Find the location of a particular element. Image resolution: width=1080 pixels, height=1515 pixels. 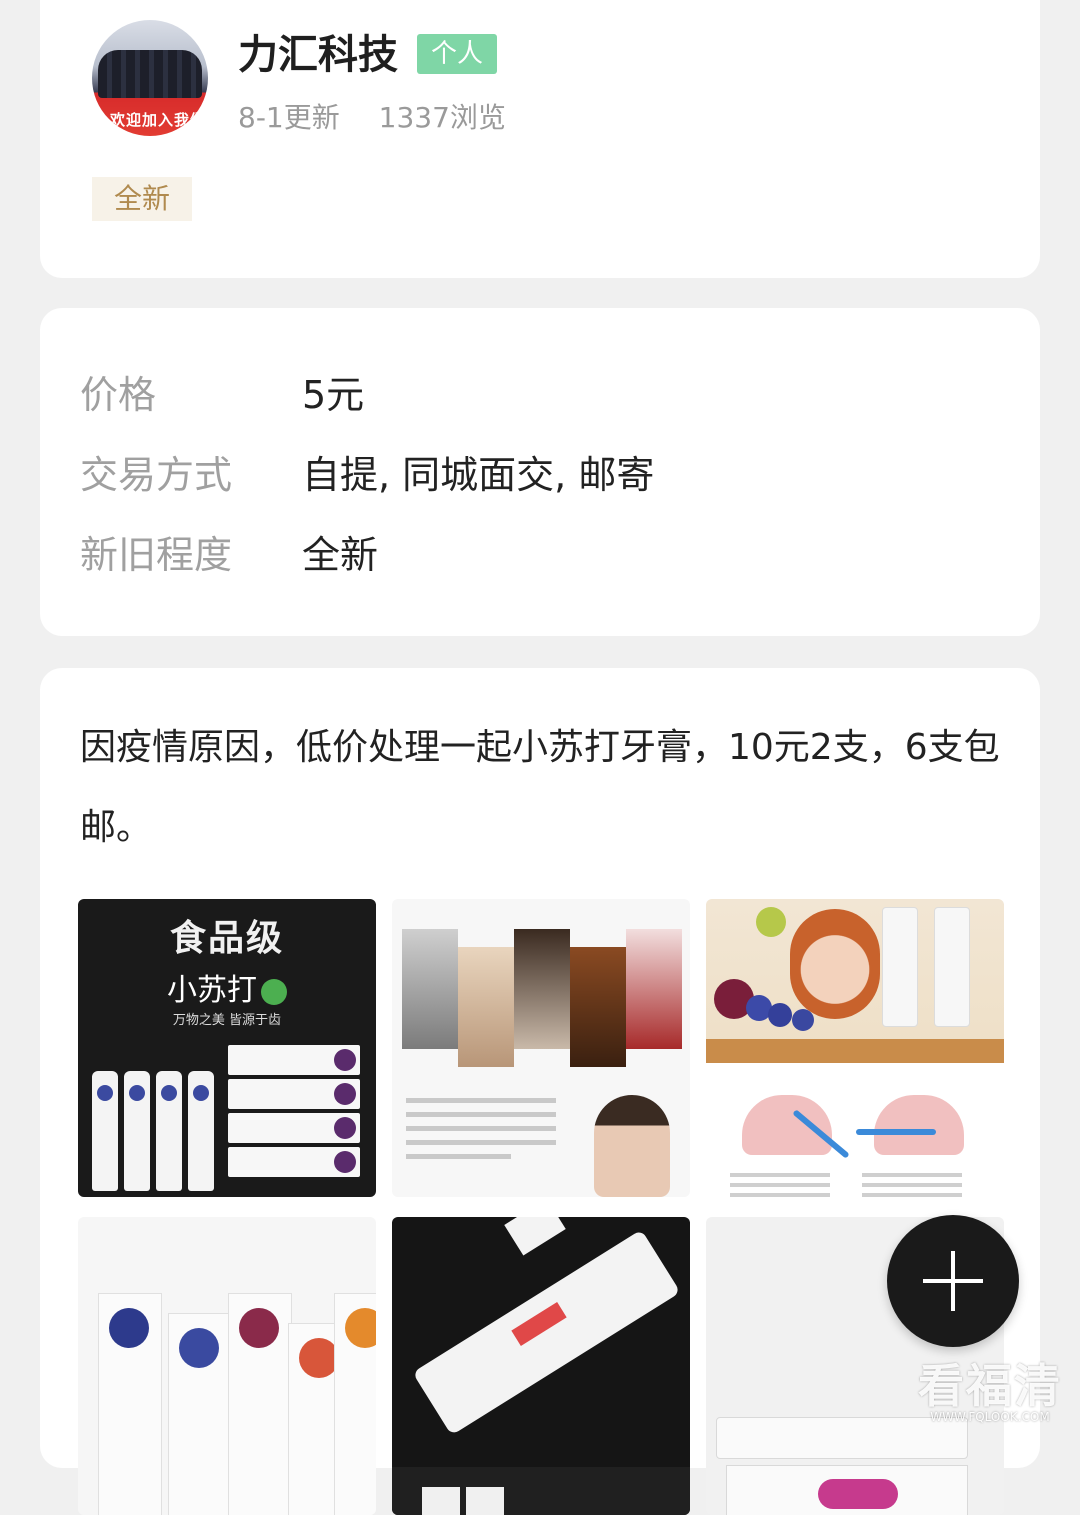

avatar-banner-text: 欢迎加入我们 is located at coordinates (158, 120).